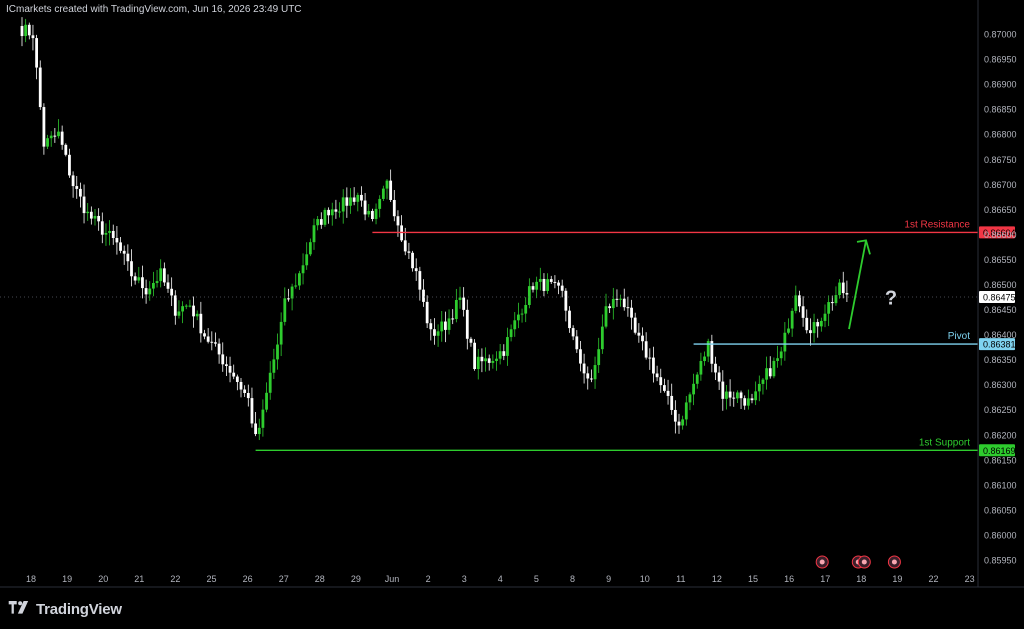 The height and width of the screenshot is (629, 1024). Describe the element at coordinates (1000, 285) in the screenshot. I see `price-tick-label: 0.86500` at that location.